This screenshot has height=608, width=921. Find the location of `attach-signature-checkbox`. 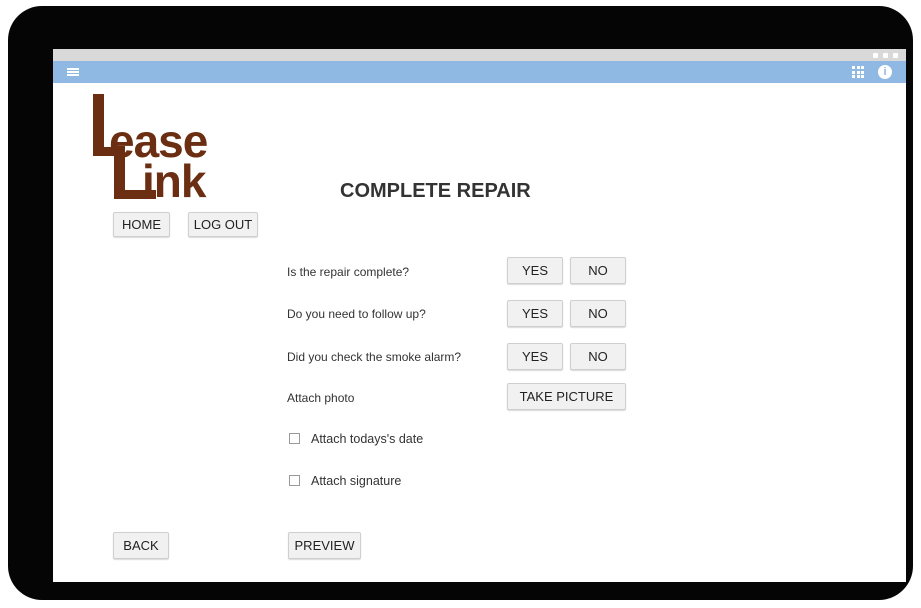

attach-signature-checkbox is located at coordinates (294, 480).